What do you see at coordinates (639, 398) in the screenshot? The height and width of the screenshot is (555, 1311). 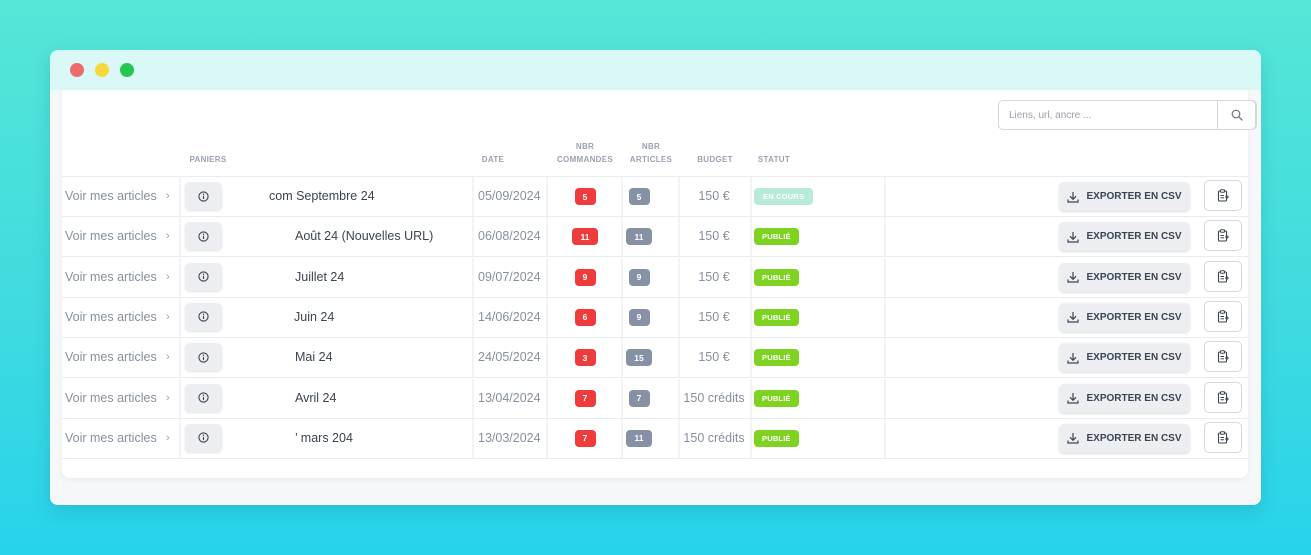 I see `articles-count-badge: 7` at bounding box center [639, 398].